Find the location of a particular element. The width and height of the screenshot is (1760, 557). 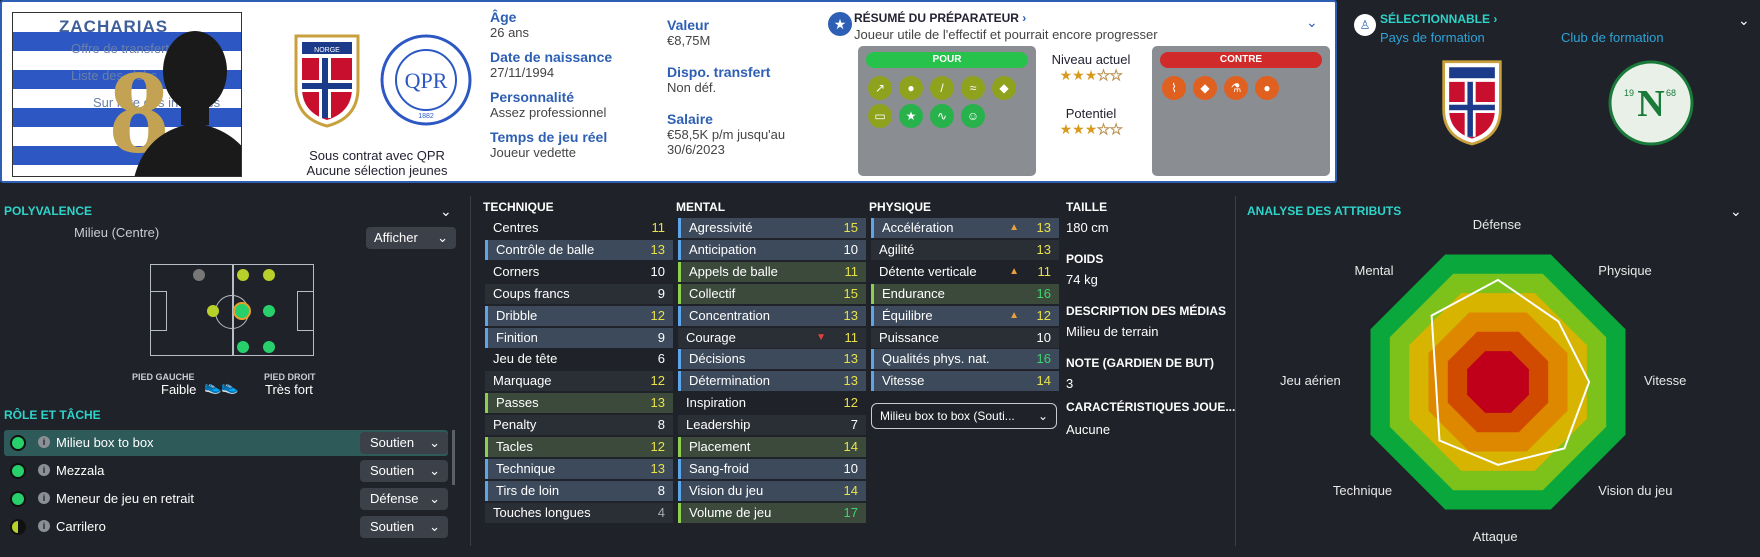

attribute-row: Appels de balle 11 is located at coordinates (772, 271).